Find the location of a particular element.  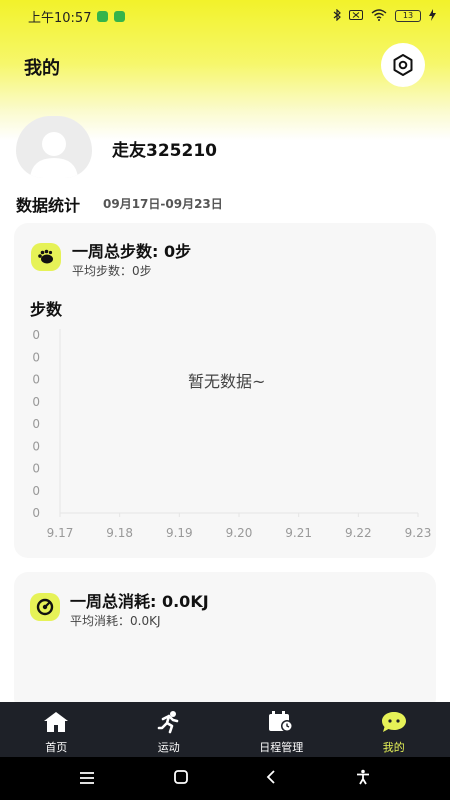

page-header: 我的 is located at coordinates (225, 65).